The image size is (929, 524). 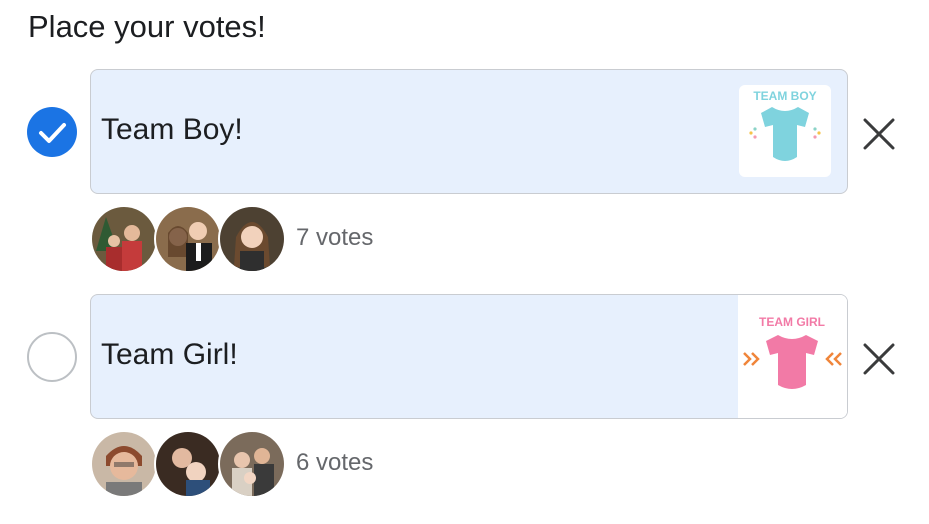 I want to click on poll-option-label: Team Girl!, so click(x=169, y=354).